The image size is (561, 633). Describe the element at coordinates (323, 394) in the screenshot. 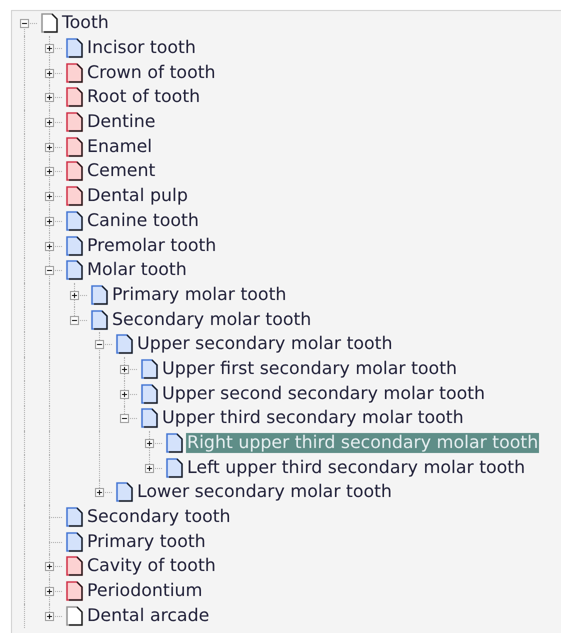

I see `tree-item: Upper second secondary molar tooth` at that location.